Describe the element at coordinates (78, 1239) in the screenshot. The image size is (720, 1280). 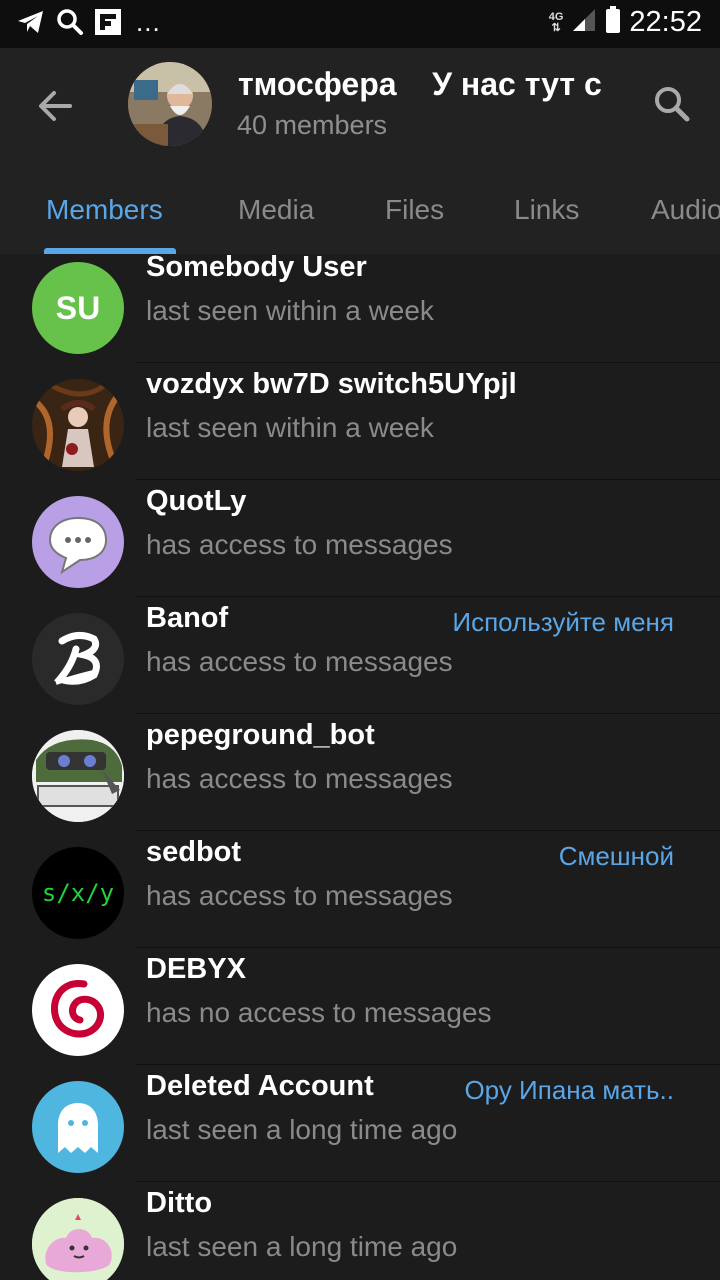
I see `ditto-pokemon-avatar` at that location.